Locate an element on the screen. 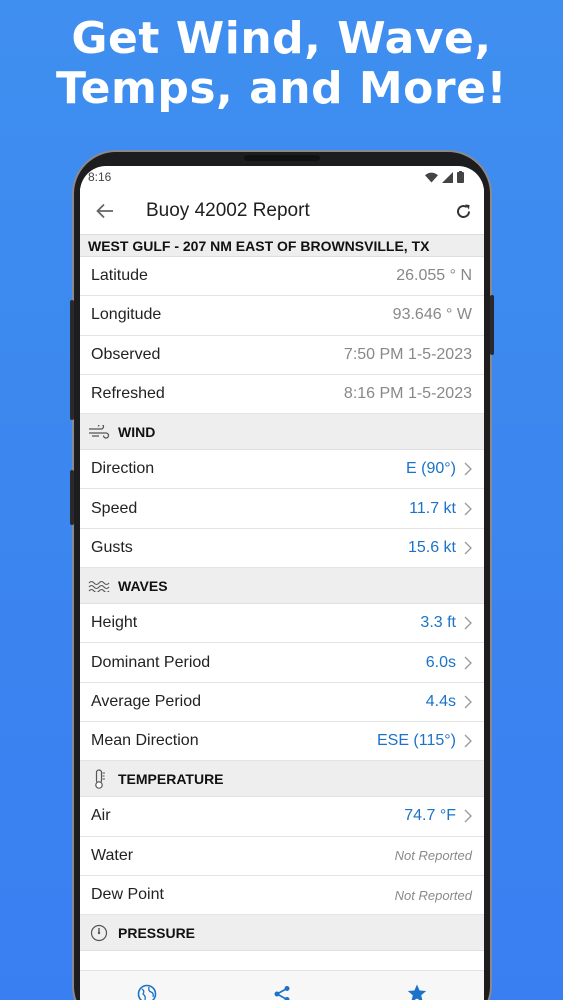 This screenshot has width=563, height=1000. row-label: Height is located at coordinates (114, 623).